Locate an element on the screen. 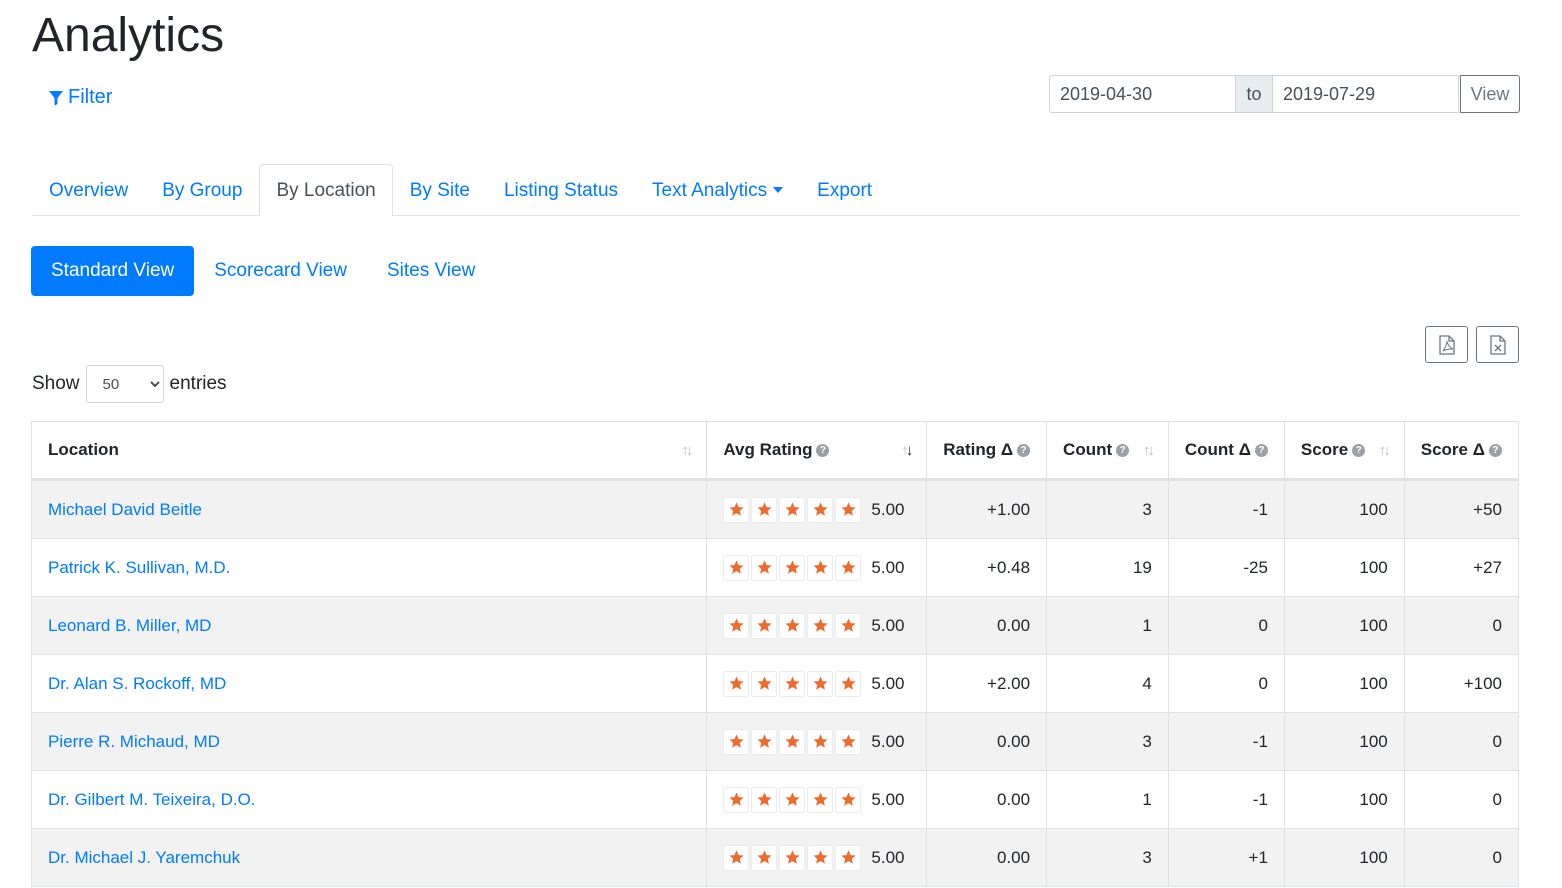 The image size is (1562, 888). location-cell: Dr. Michael J. Yaremchuk is located at coordinates (369, 857).